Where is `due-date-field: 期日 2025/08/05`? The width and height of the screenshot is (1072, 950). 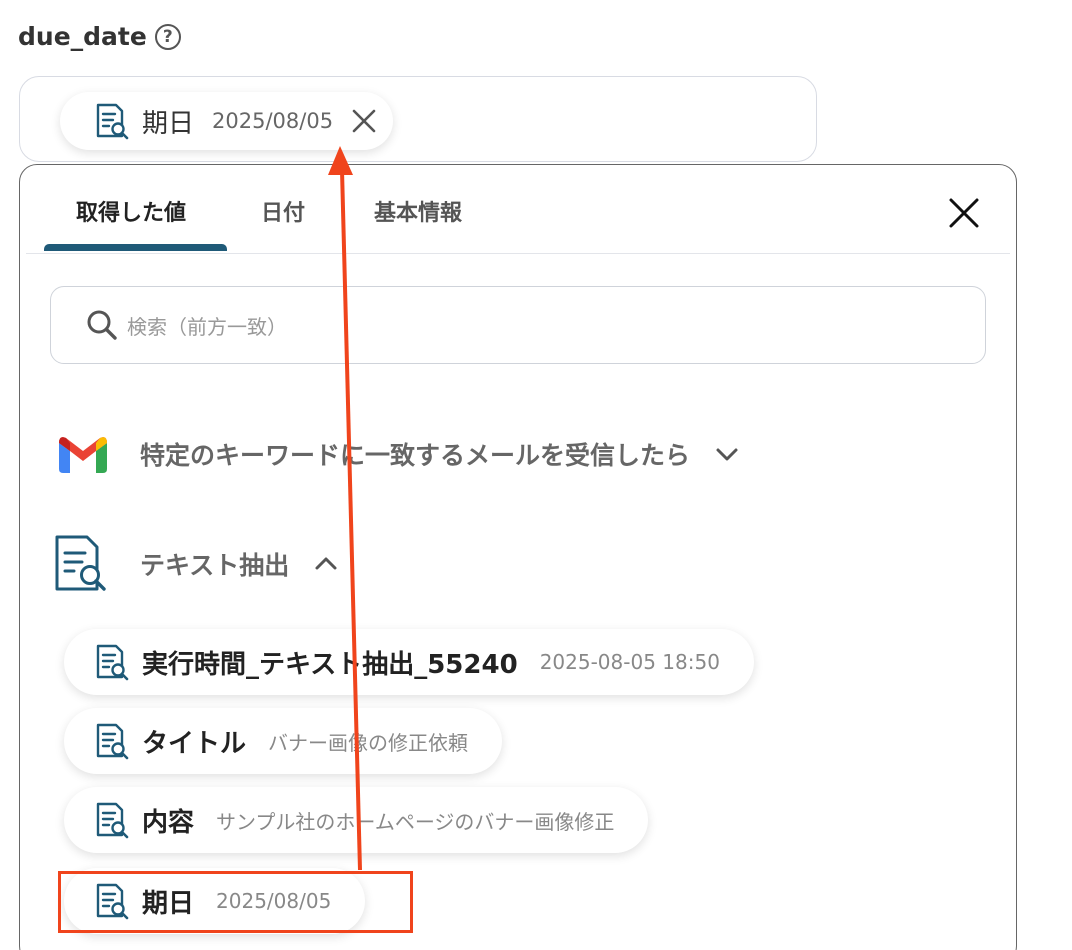
due-date-field: 期日 2025/08/05 is located at coordinates (418, 119).